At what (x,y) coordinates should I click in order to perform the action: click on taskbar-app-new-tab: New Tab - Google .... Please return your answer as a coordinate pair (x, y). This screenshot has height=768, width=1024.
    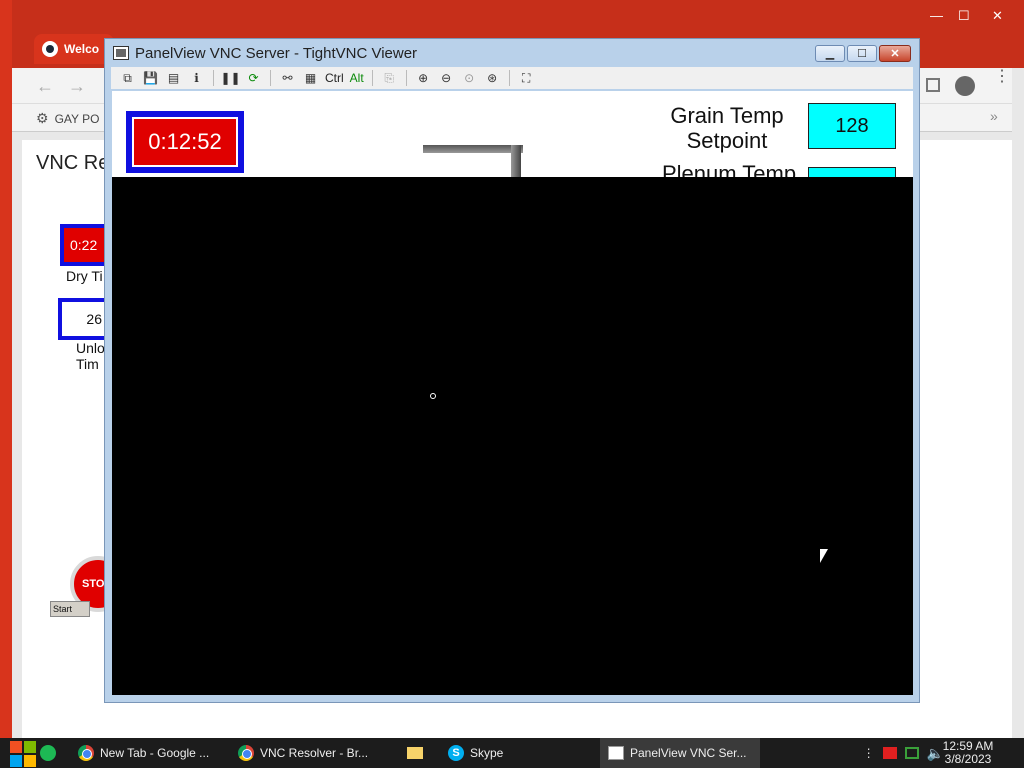
    Looking at the image, I should click on (150, 753).